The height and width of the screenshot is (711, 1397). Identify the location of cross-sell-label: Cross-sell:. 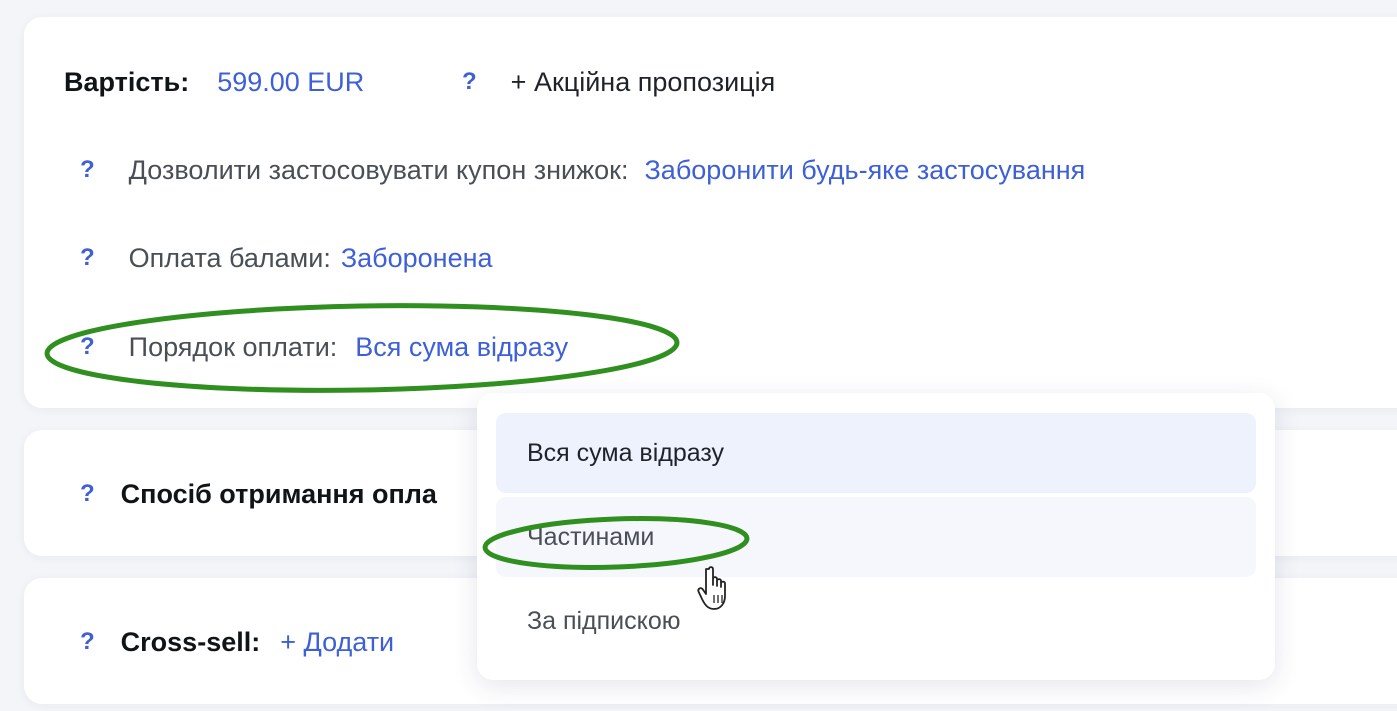
(190, 641).